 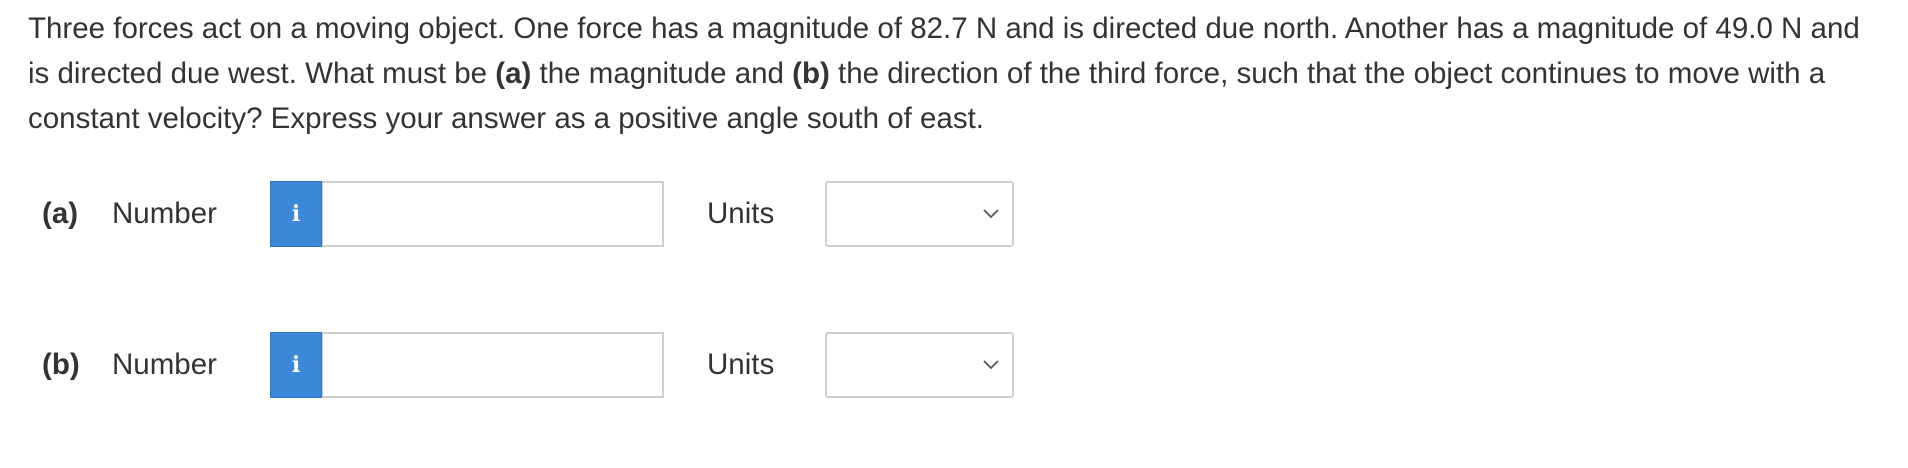 I want to click on part-a-marker: (a), so click(x=513, y=73).